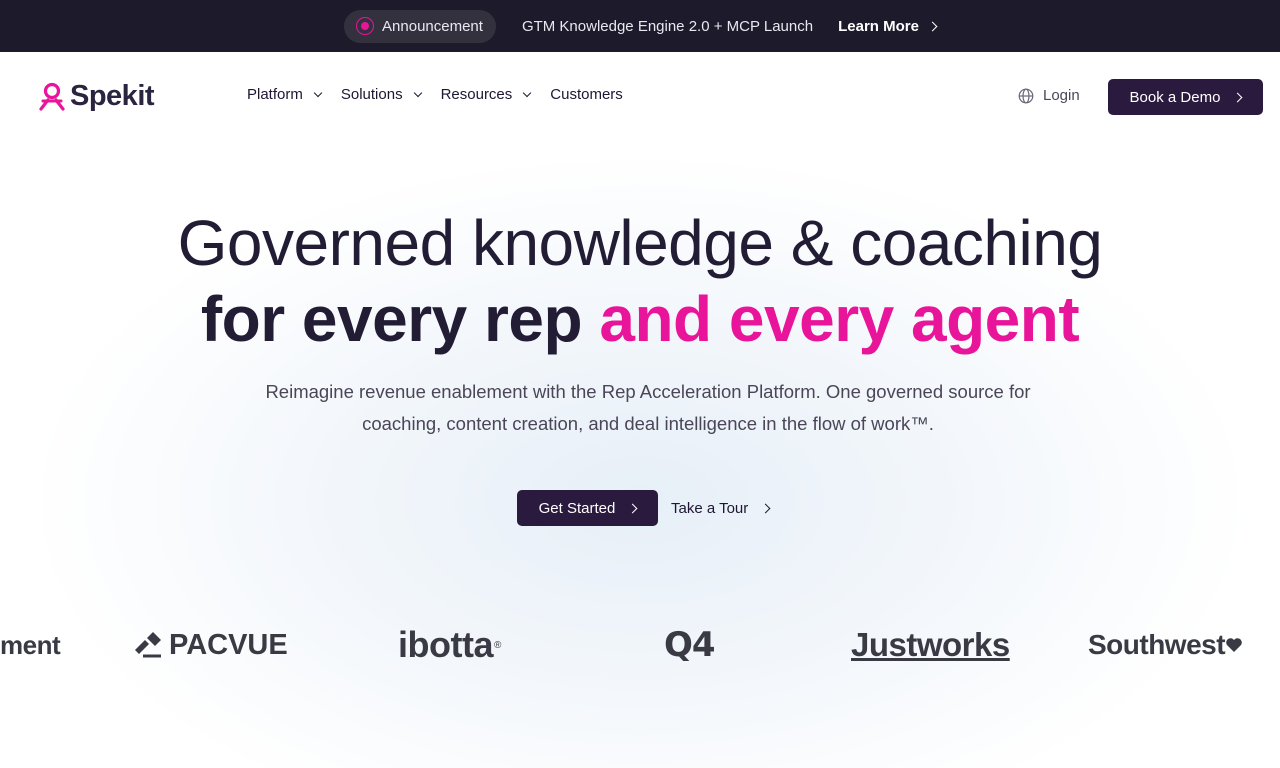 Image resolution: width=1280 pixels, height=768 pixels. I want to click on announcement-dot-icon, so click(365, 26).